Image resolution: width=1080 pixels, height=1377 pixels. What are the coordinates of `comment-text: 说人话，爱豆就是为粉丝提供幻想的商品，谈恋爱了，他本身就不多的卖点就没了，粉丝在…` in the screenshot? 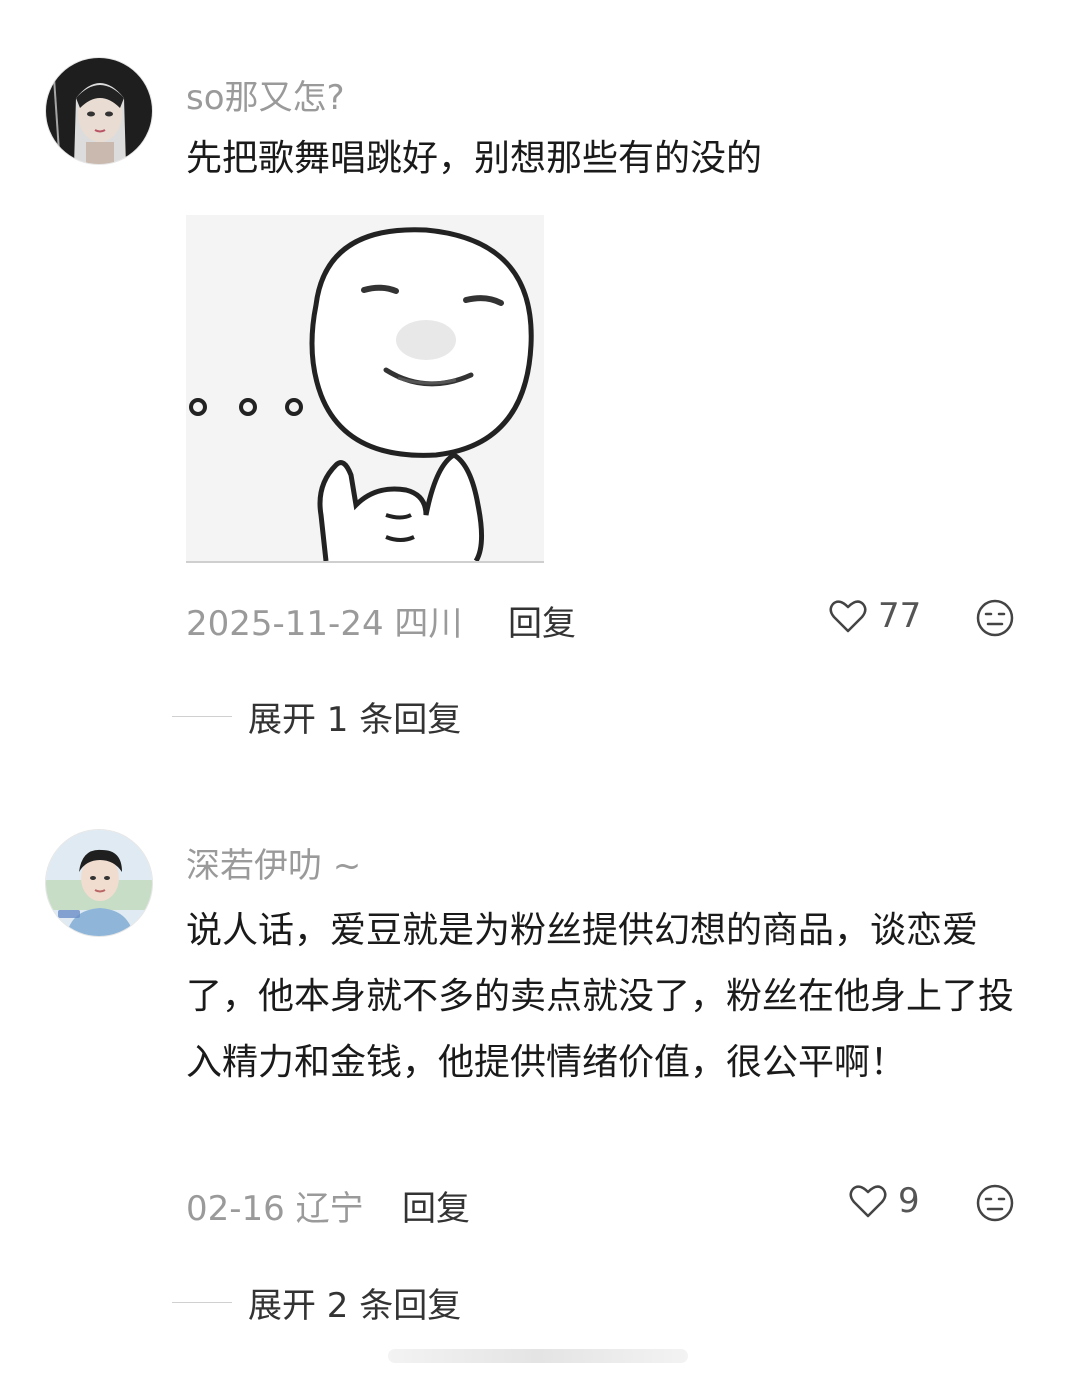 It's located at (600, 996).